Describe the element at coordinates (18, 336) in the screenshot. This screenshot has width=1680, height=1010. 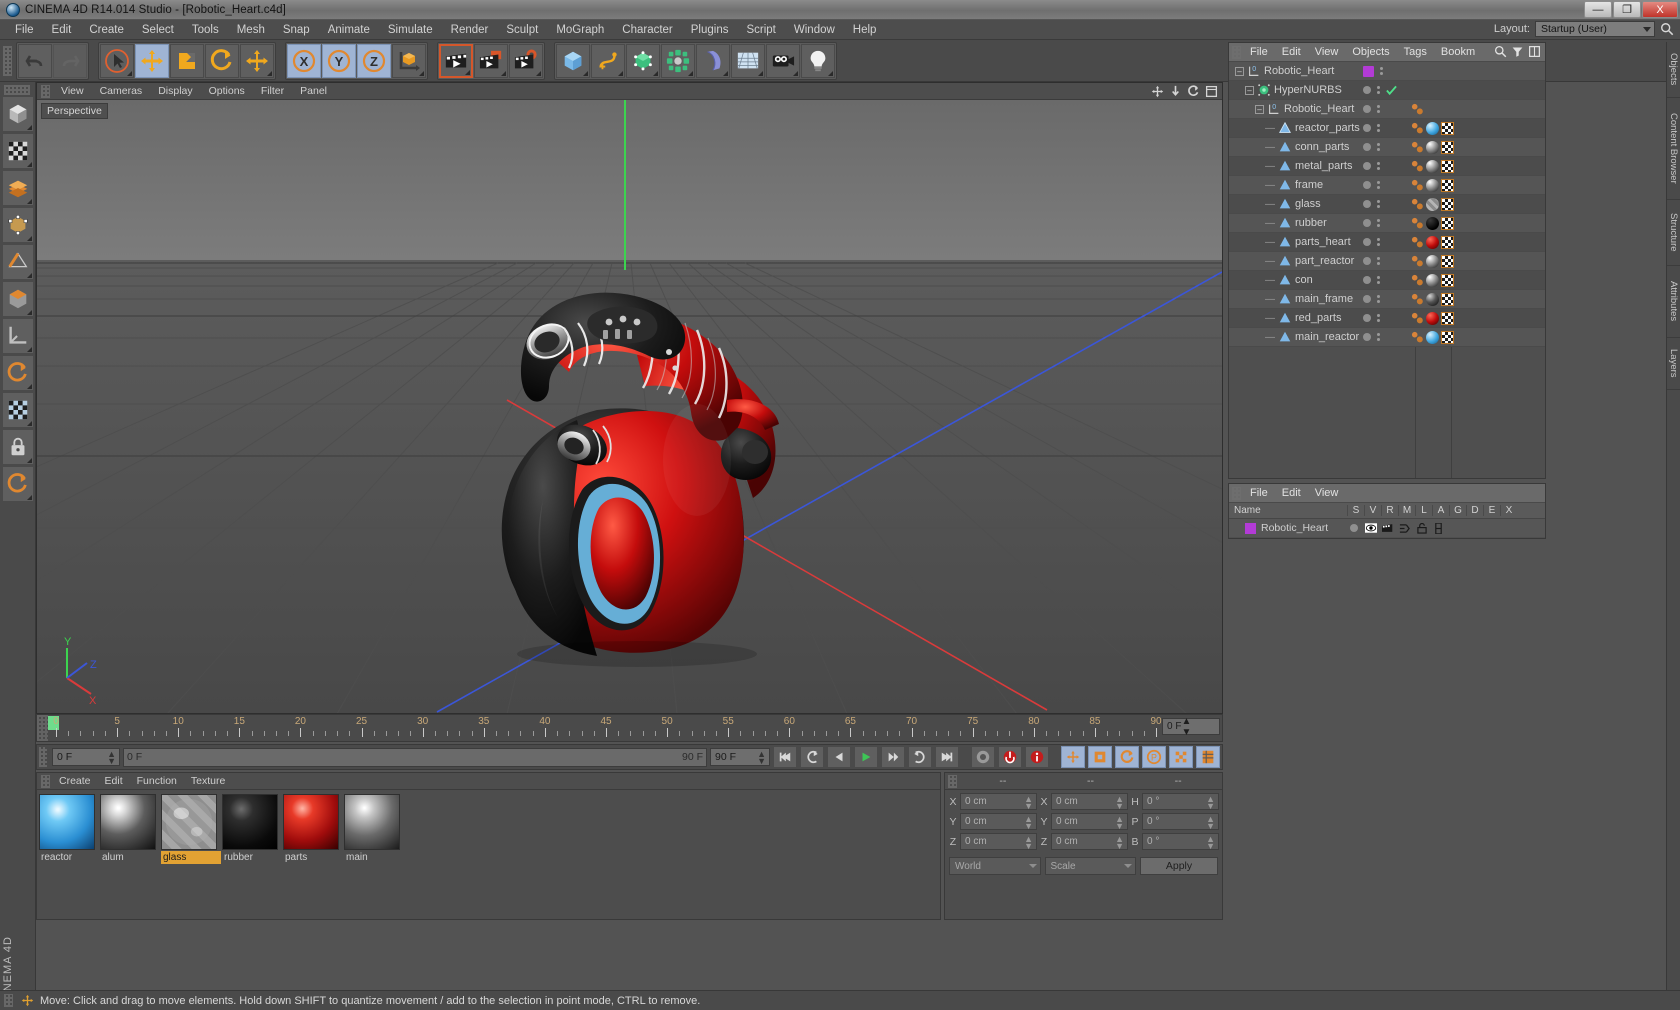
I see `workplane-icon` at that location.